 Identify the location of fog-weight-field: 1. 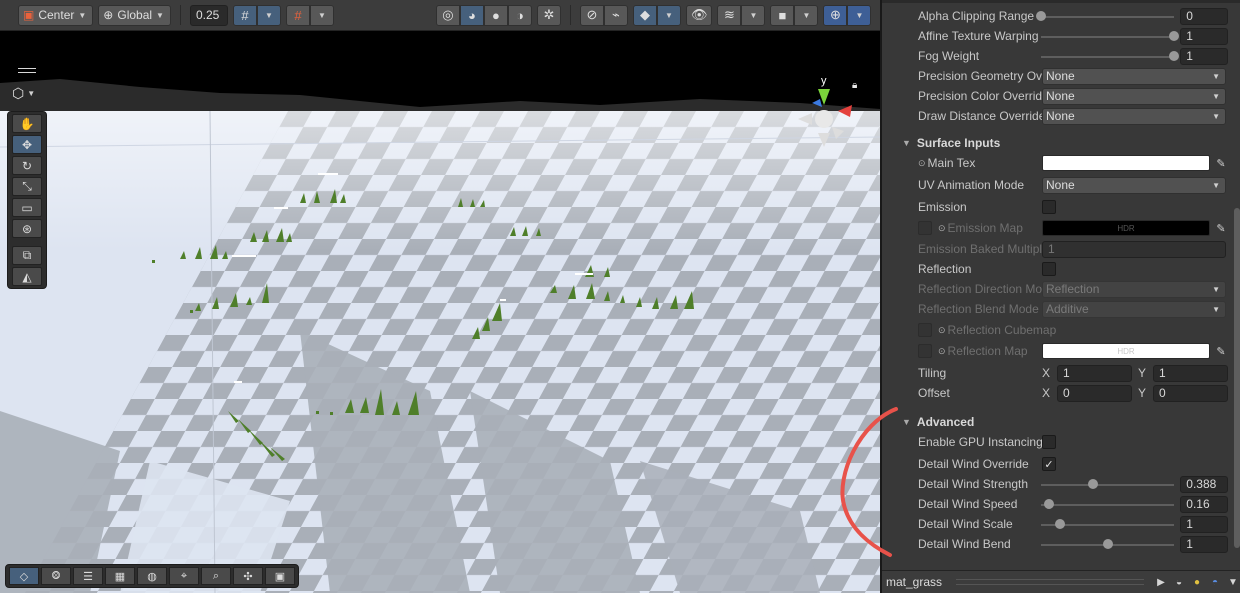
(1204, 56).